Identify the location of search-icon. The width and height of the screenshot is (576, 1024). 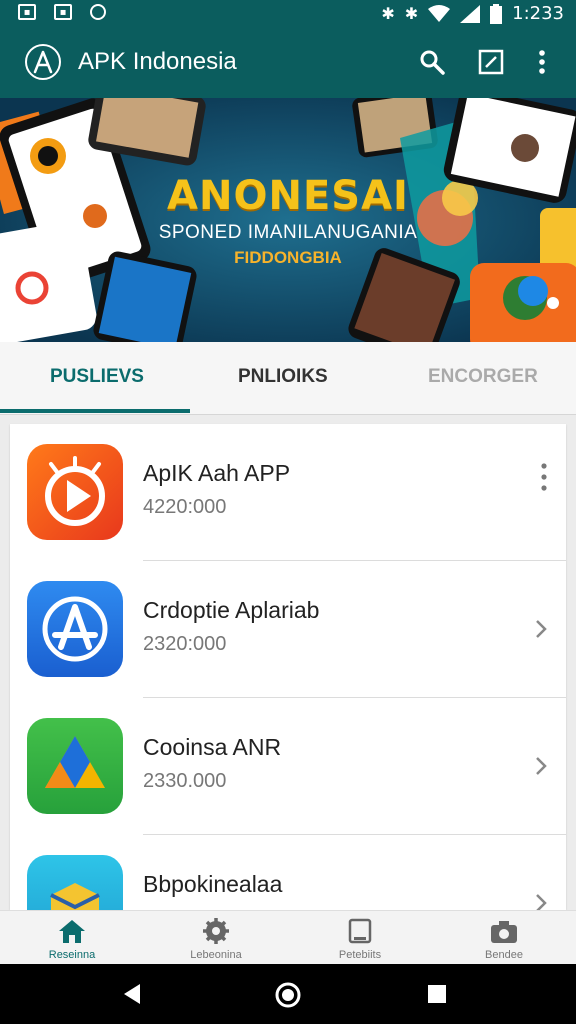
(432, 62).